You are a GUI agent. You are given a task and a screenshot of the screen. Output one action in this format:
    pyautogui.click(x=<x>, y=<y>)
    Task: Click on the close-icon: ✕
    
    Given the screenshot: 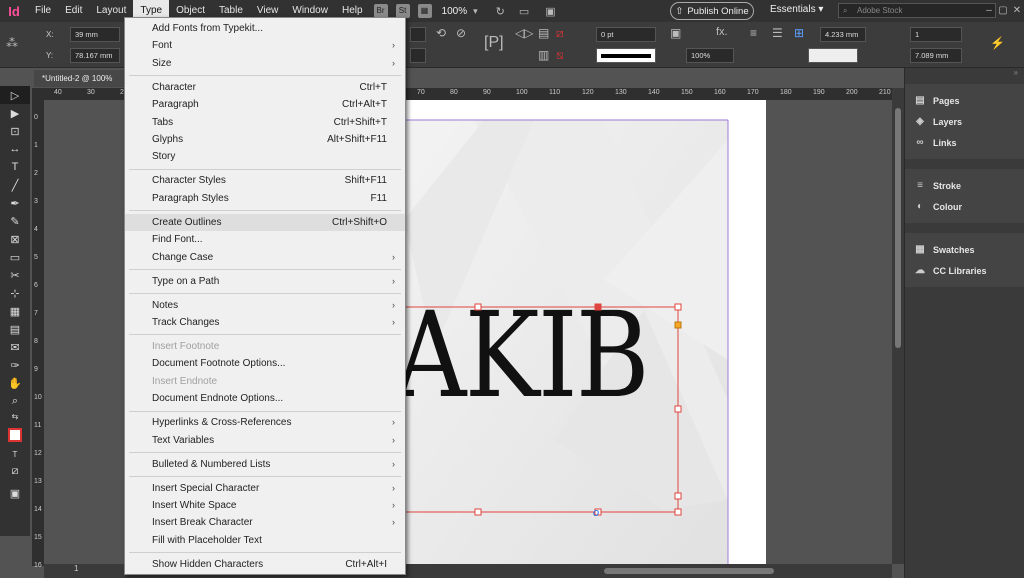 What is the action you would take?
    pyautogui.click(x=1017, y=11)
    